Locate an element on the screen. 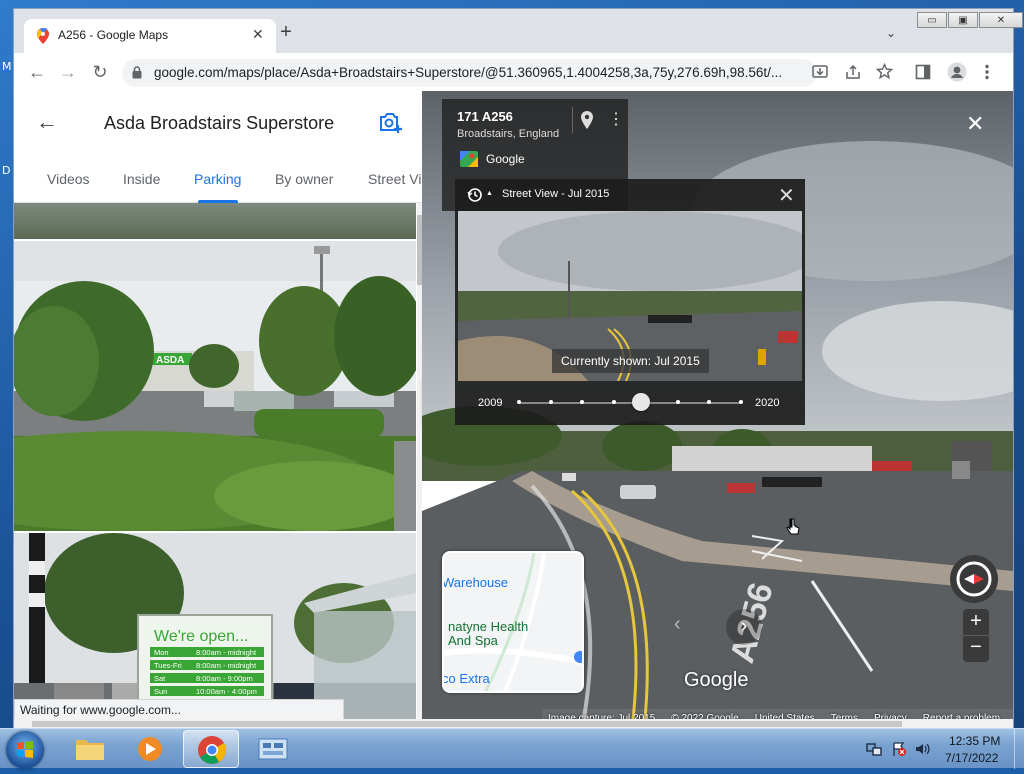 This screenshot has height=774, width=1024. tab-title: A256 - Google Maps is located at coordinates (113, 35).